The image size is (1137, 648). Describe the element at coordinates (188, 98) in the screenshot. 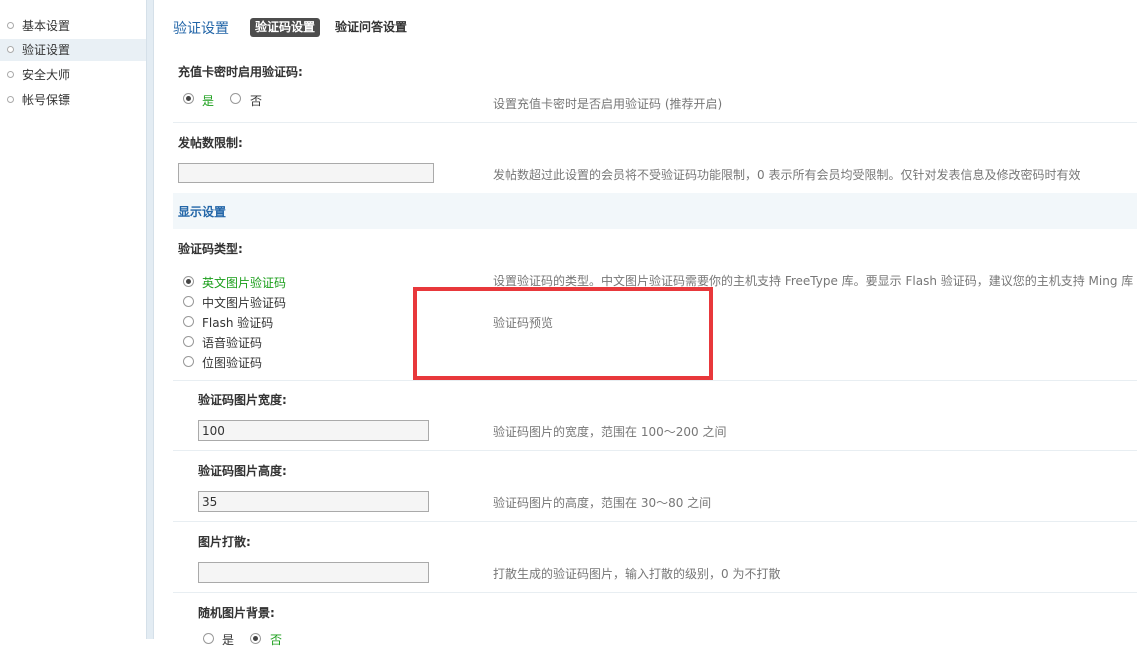

I see `recharge-yes-radio` at that location.